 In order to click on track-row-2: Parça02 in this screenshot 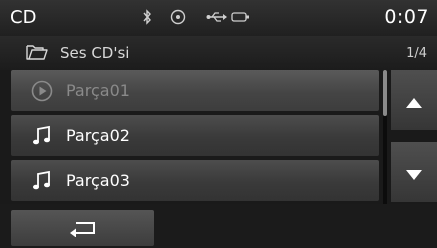, I will do `click(195, 135)`.